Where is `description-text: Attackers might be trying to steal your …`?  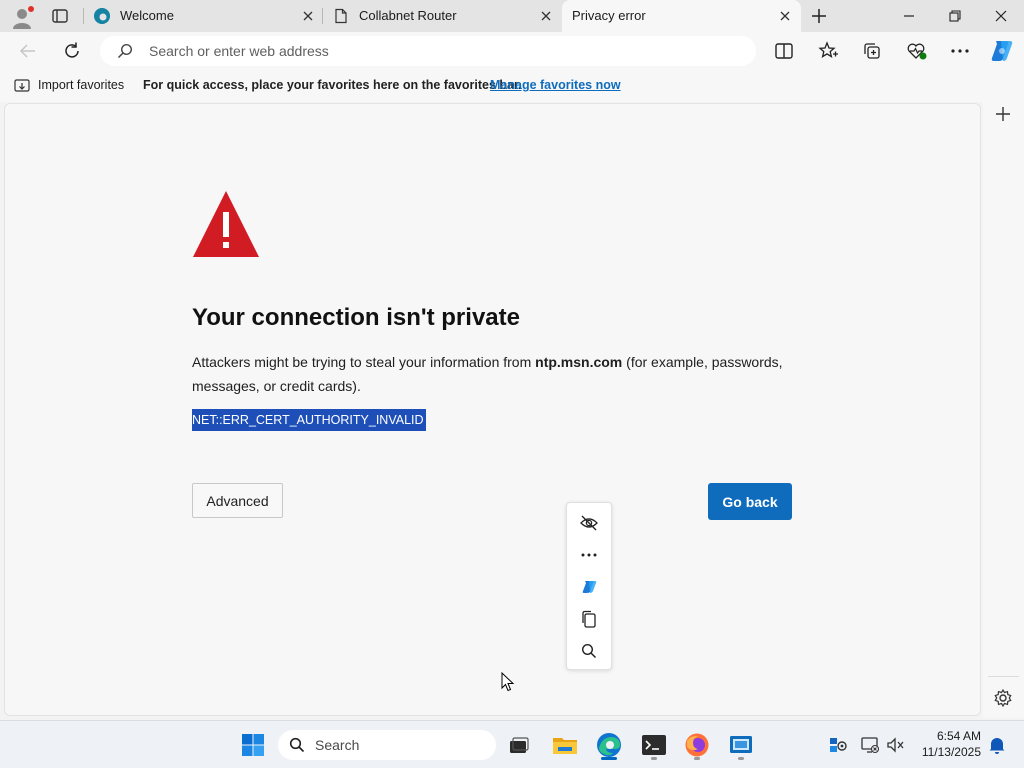
description-text: Attackers might be trying to steal your … is located at coordinates (364, 362).